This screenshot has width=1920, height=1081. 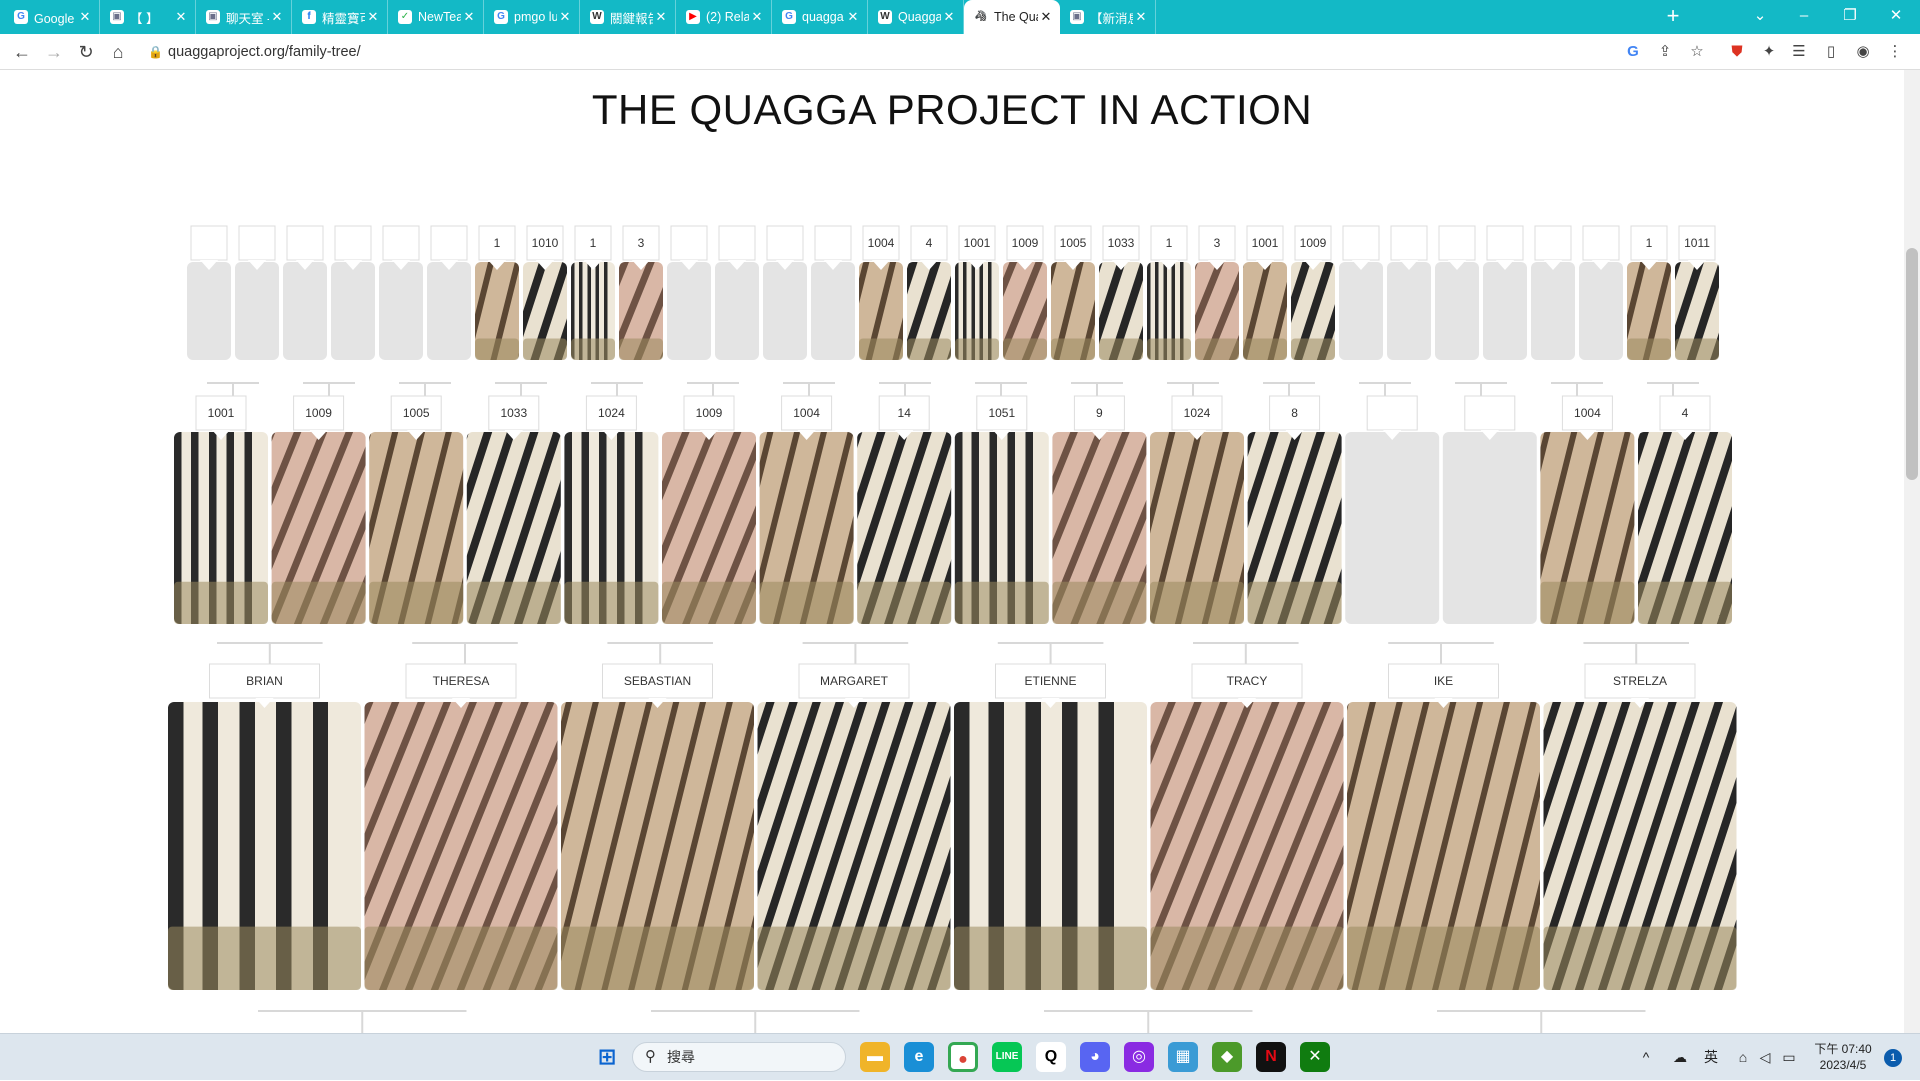 What do you see at coordinates (1646, 1057) in the screenshot?
I see `tray-chevron-icon: ^` at bounding box center [1646, 1057].